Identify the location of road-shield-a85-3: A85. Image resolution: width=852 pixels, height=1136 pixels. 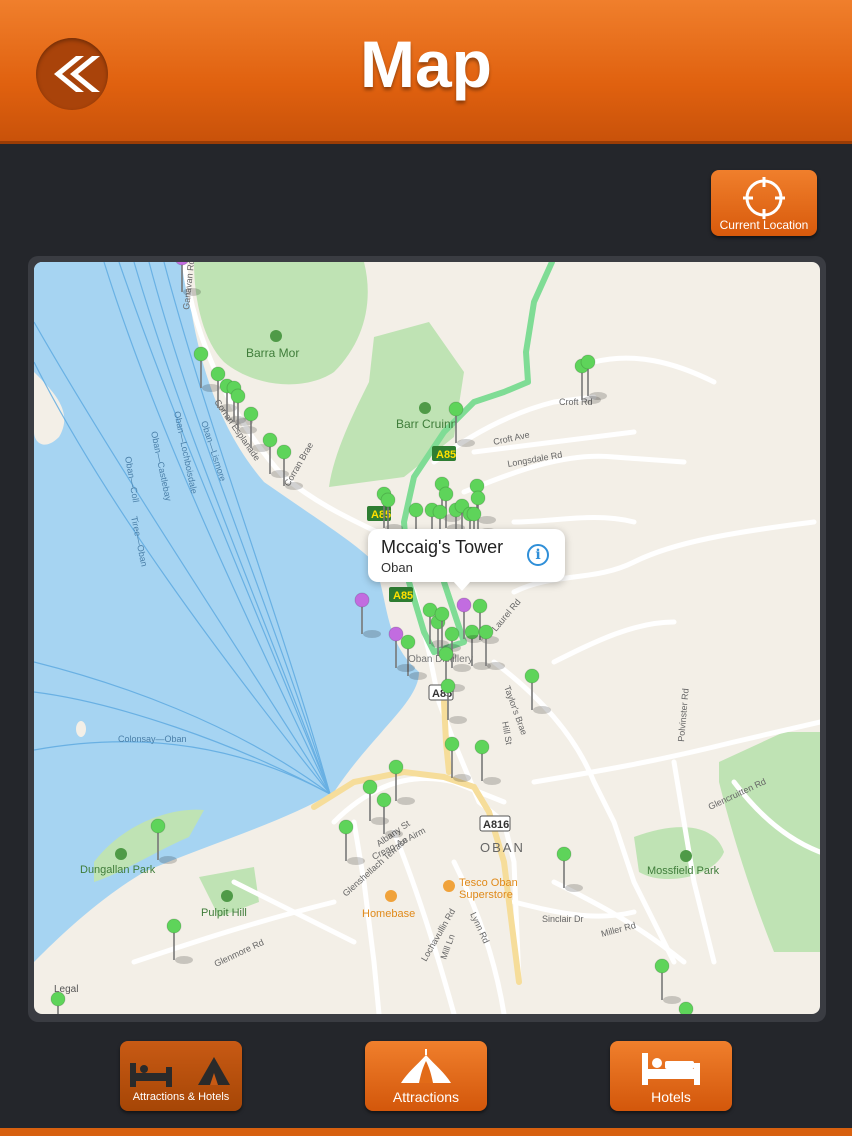
(403, 596).